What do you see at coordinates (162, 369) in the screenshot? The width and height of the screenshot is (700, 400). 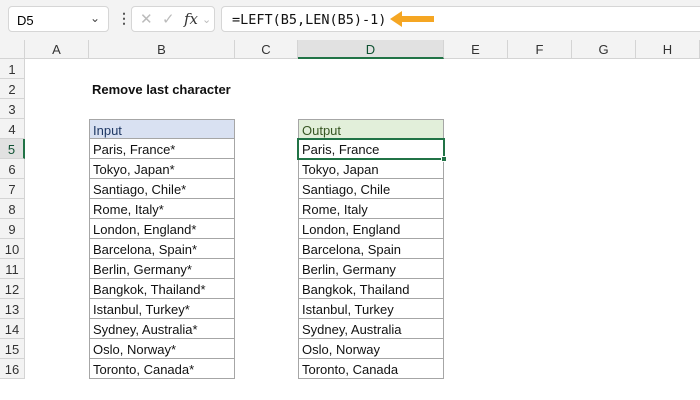 I see `input-cell: Toronto, Canada*` at bounding box center [162, 369].